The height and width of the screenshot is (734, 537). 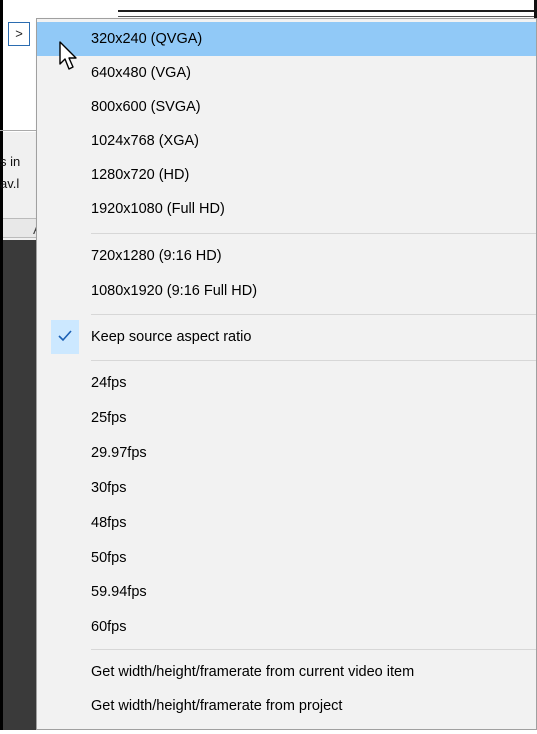 I want to click on checkmark-icon, so click(x=65, y=337).